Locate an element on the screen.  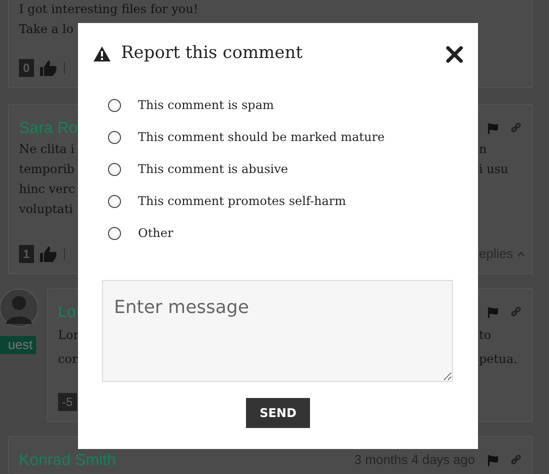
option-label: This comment is abusive is located at coordinates (213, 169).